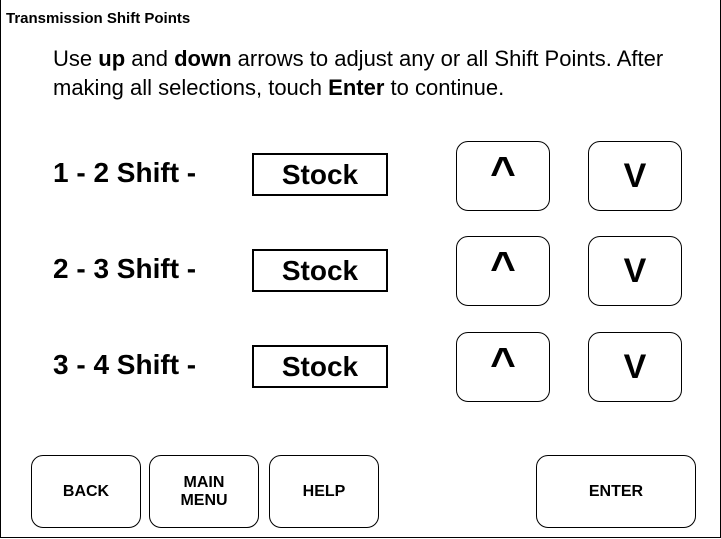 The height and width of the screenshot is (539, 721). I want to click on shift-3-4-up-button: ^, so click(503, 367).